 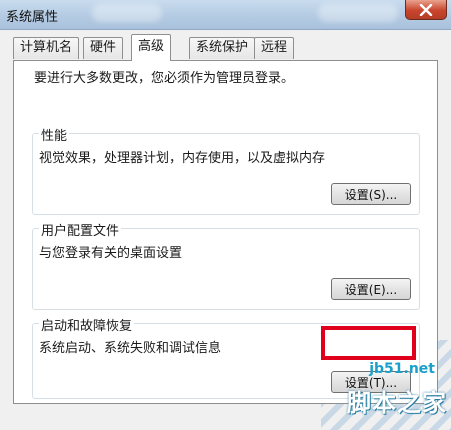 I want to click on tab-label: 远程, so click(x=274, y=47).